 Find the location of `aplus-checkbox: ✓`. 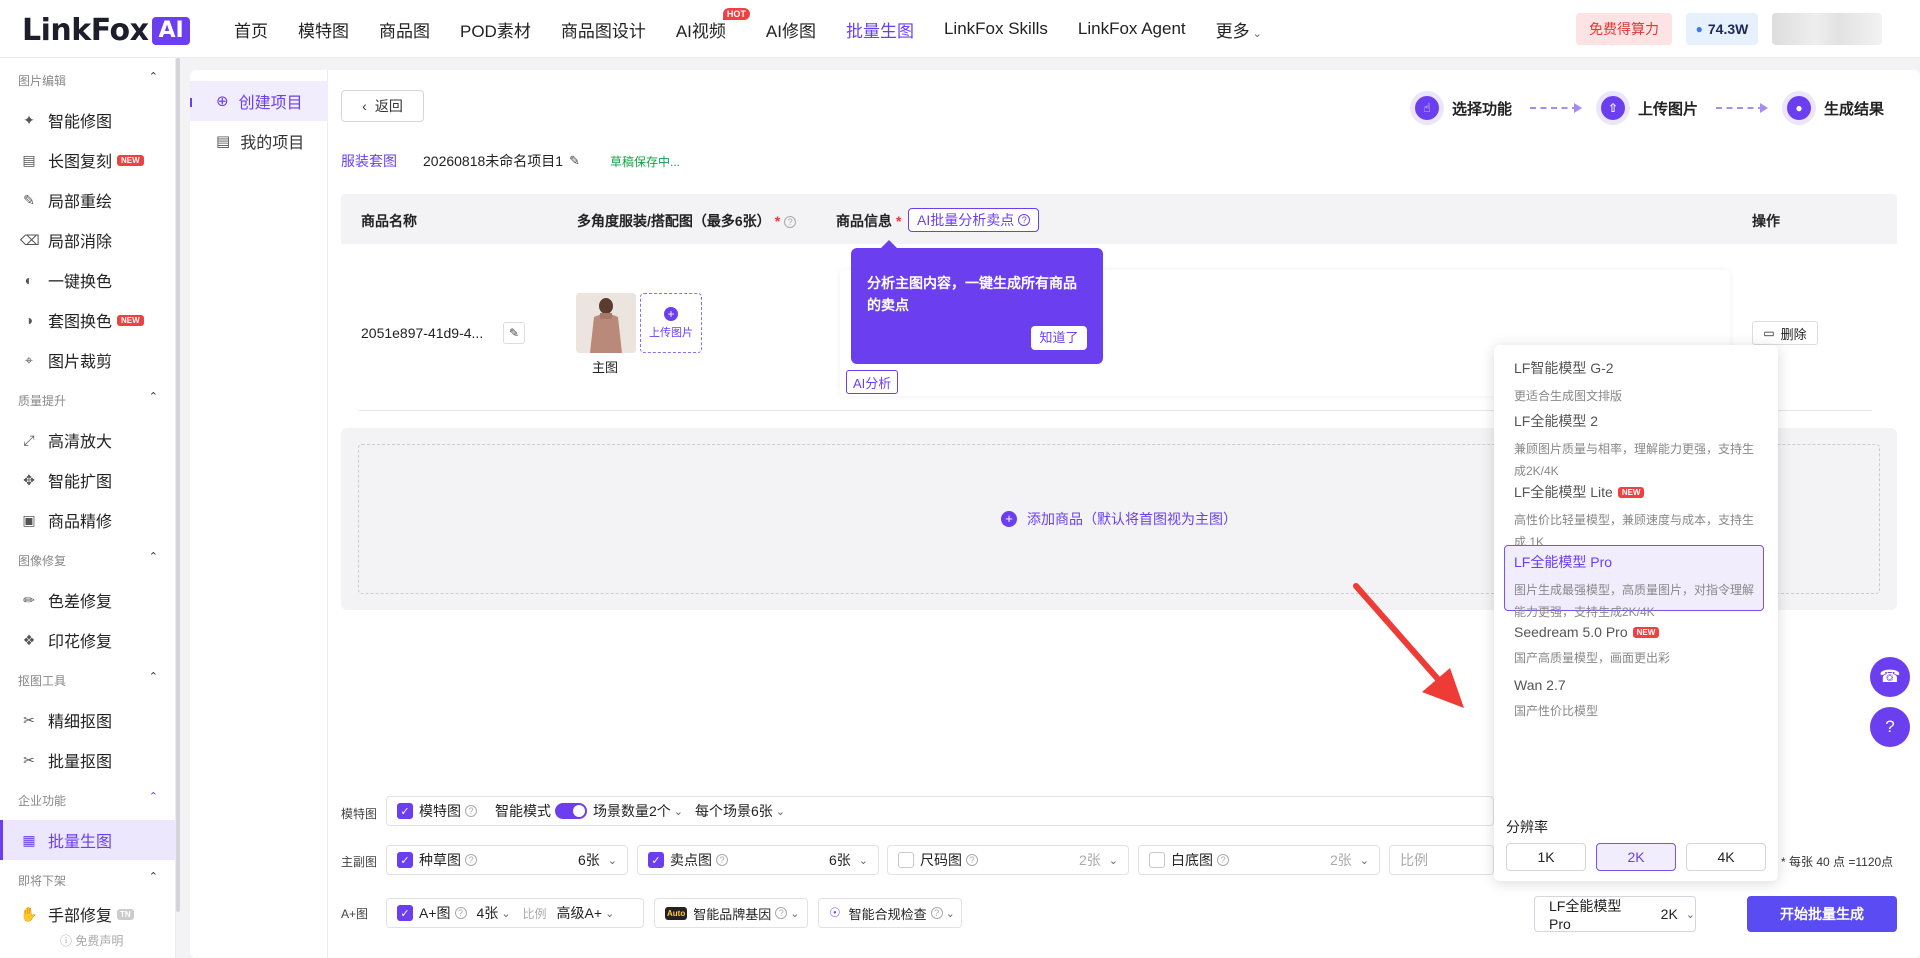

aplus-checkbox: ✓ is located at coordinates (405, 913).